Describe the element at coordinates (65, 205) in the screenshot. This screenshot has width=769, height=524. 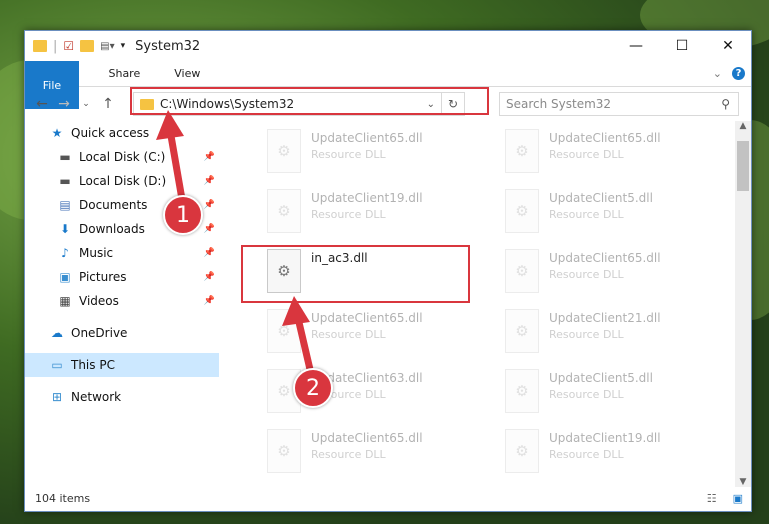
I see `documents-icon: ▤` at that location.